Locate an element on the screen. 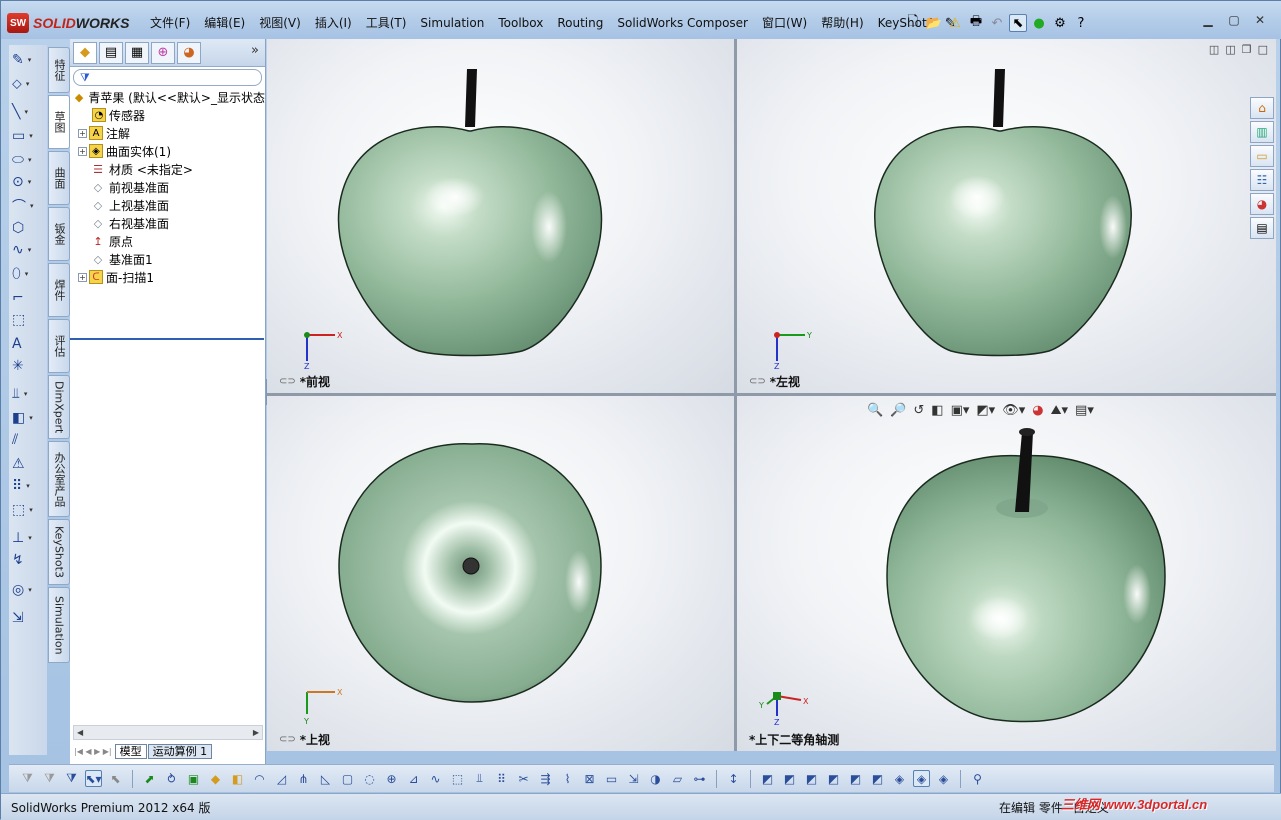 Image resolution: width=1281 pixels, height=820 pixels. text-icon: A is located at coordinates (28, 344).